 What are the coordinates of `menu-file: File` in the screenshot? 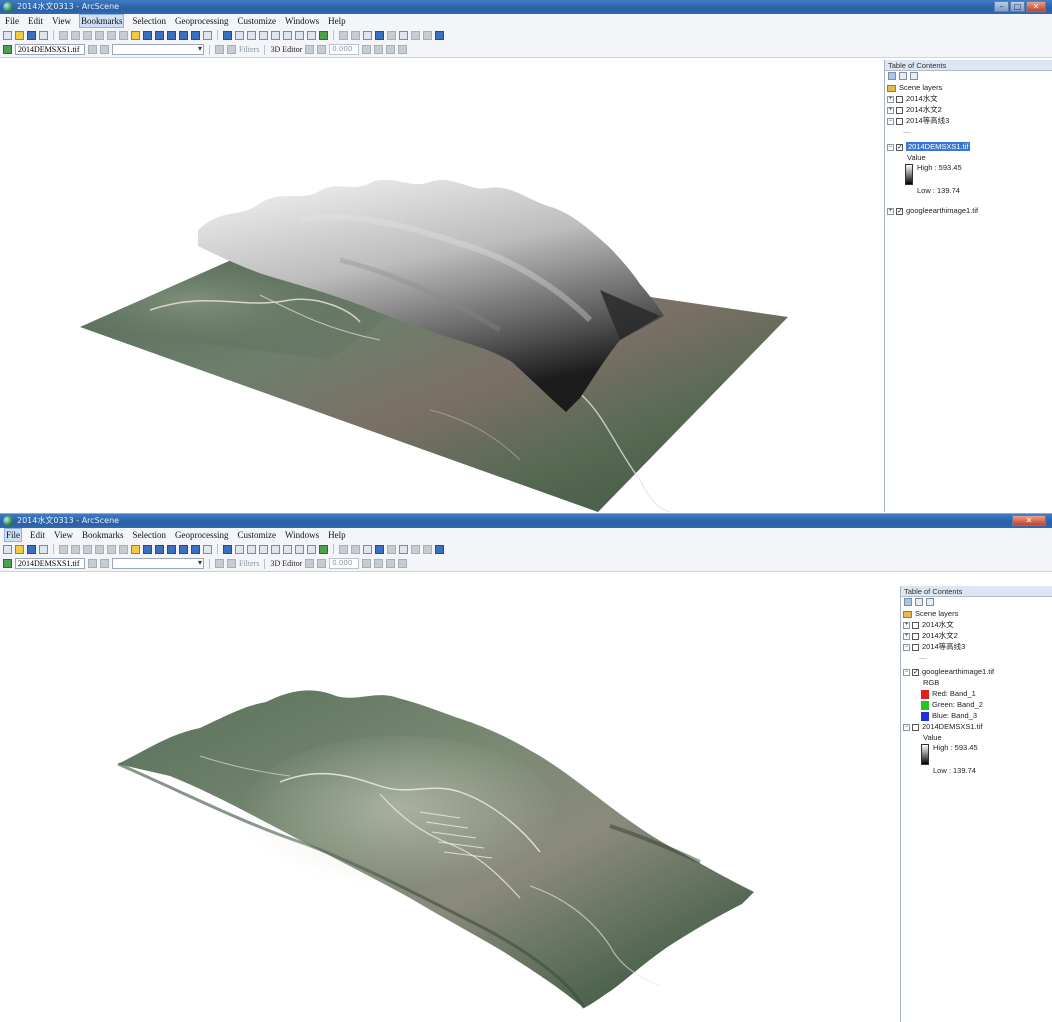 It's located at (13, 535).